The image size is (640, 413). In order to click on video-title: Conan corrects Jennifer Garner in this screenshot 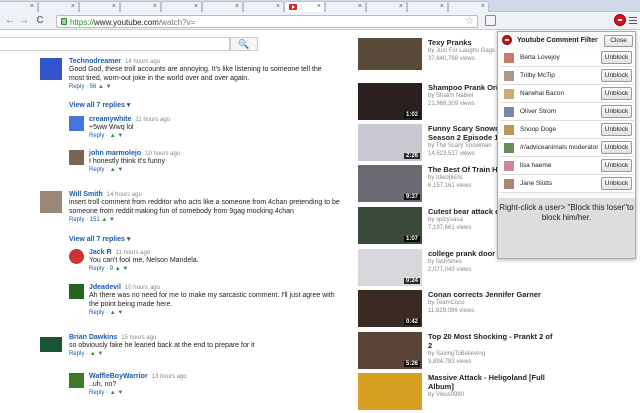, I will do `click(493, 294)`.